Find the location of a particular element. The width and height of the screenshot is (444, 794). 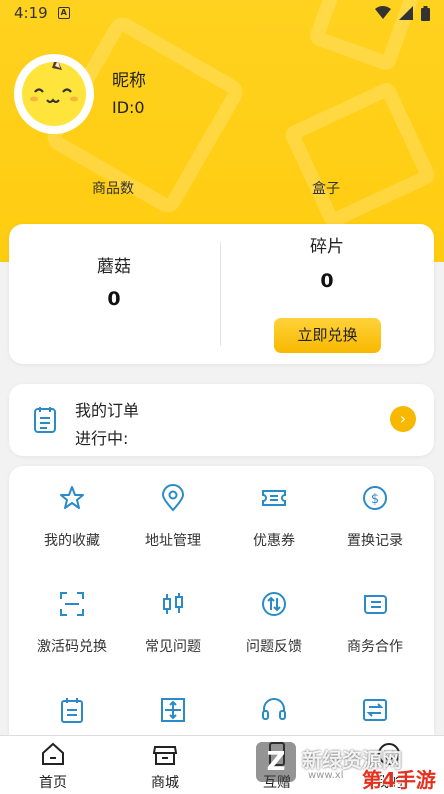

mascot-face-icon is located at coordinates (54, 91).